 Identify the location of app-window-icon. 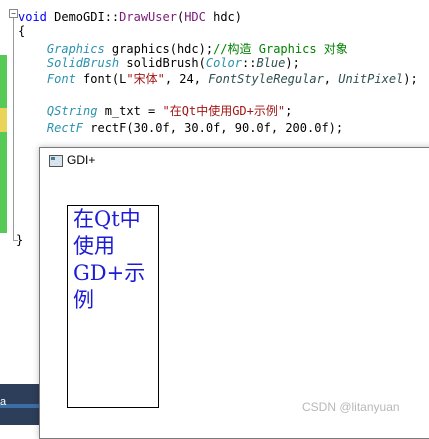
(56, 161).